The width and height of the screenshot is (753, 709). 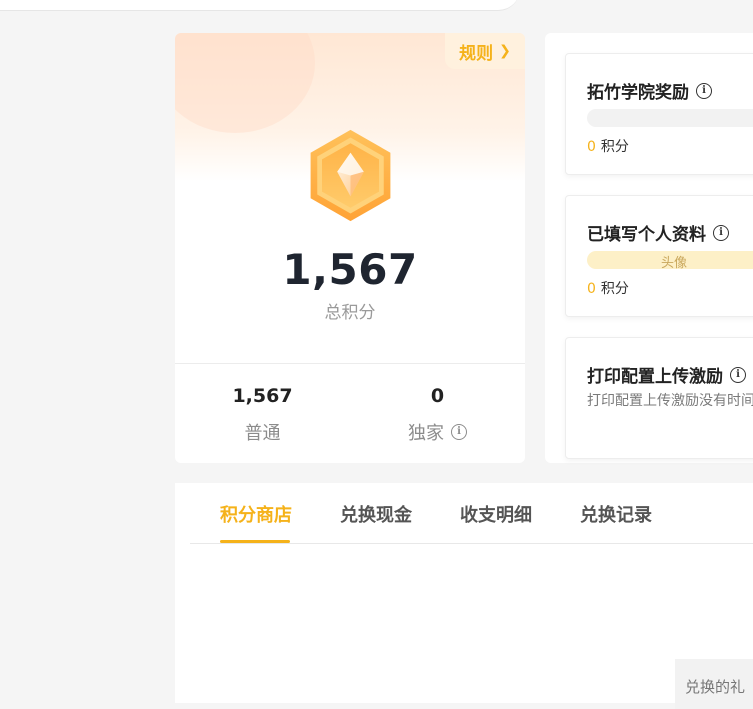 What do you see at coordinates (350, 269) in the screenshot?
I see `total-points-value: 1,567` at bounding box center [350, 269].